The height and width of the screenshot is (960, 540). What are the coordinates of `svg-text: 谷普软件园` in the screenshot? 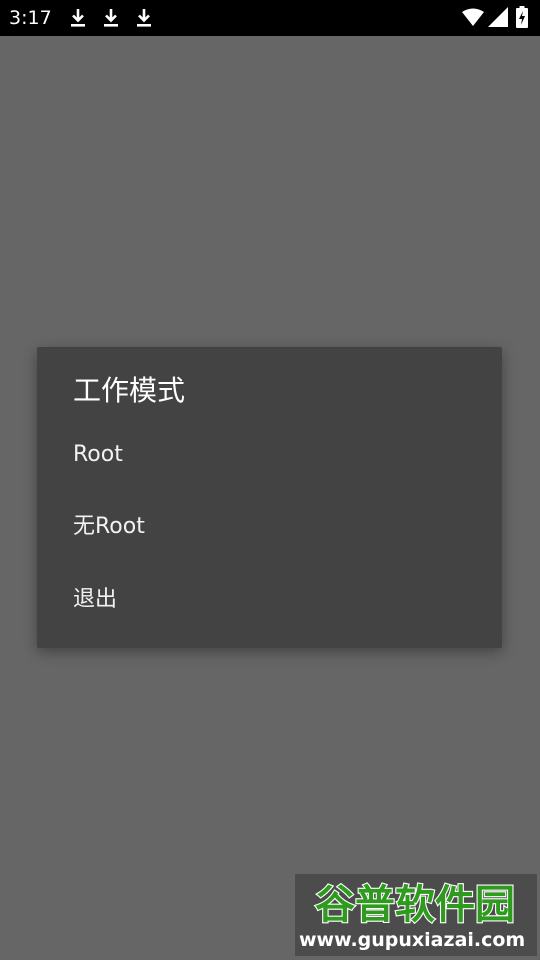 It's located at (415, 905).